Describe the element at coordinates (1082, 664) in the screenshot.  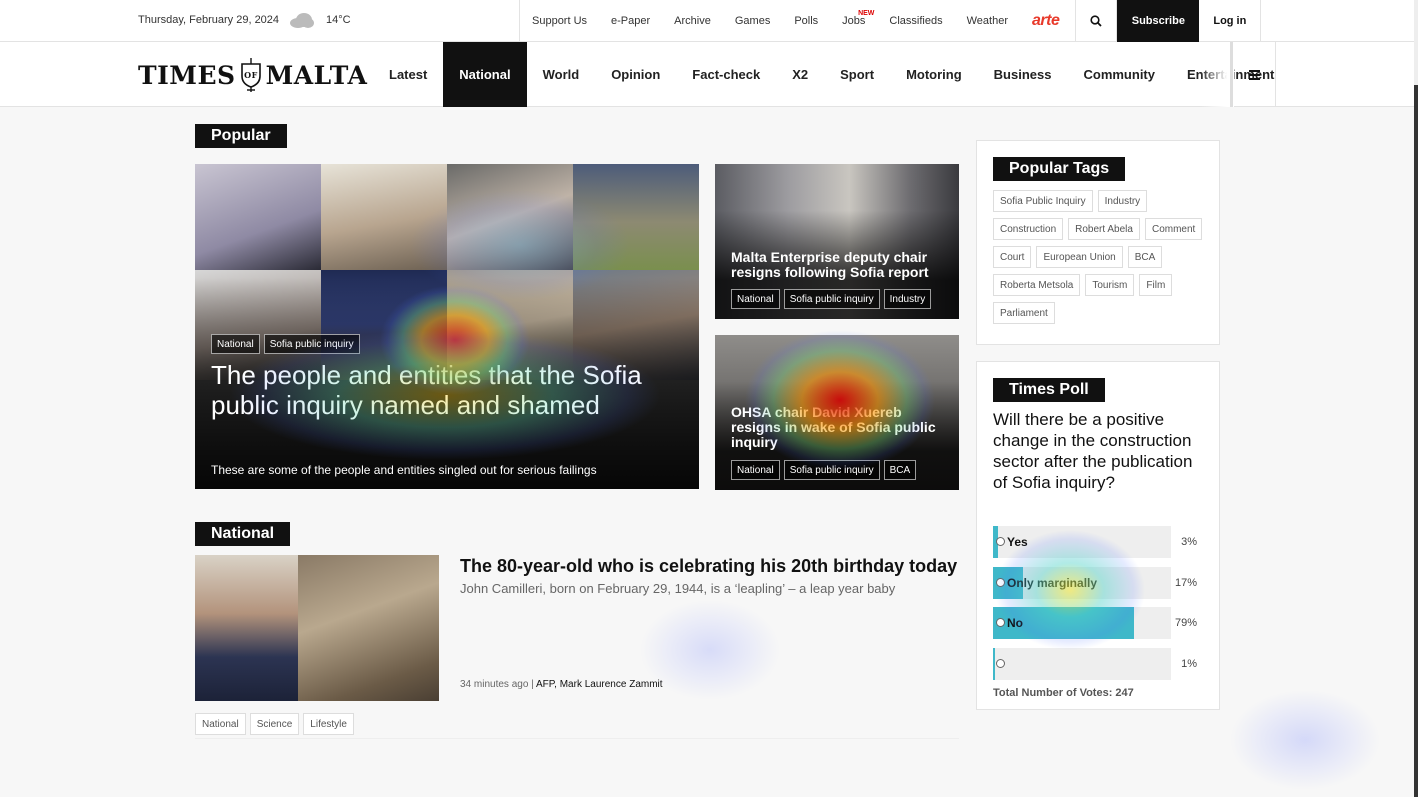
I see `poll-option-blank` at that location.